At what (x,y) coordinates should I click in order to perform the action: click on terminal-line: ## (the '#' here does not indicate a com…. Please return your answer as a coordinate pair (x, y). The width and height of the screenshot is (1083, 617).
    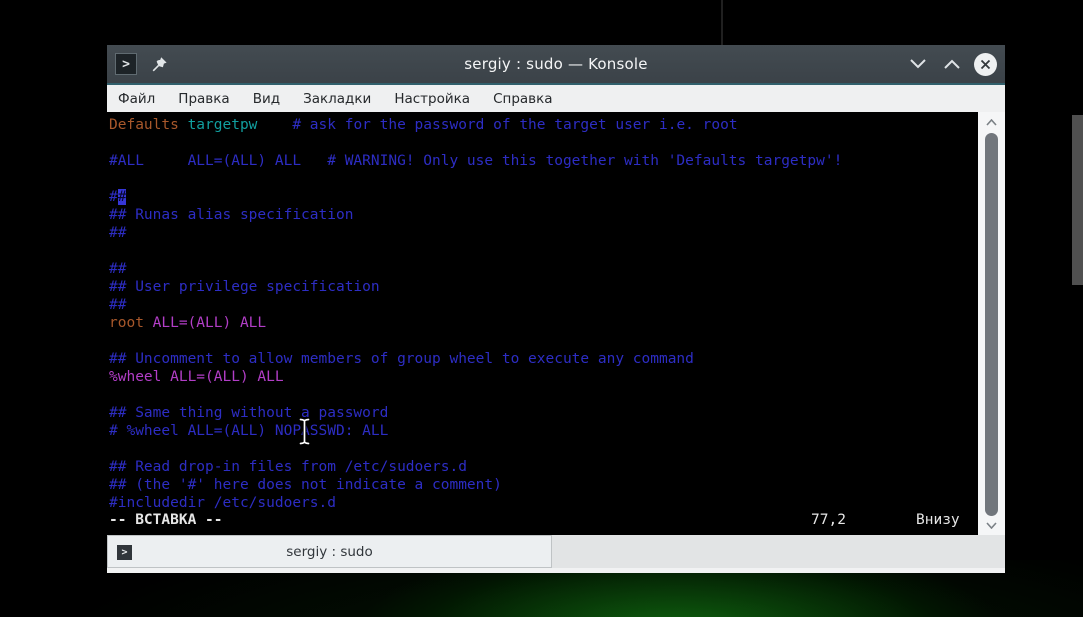
    Looking at the image, I should click on (305, 485).